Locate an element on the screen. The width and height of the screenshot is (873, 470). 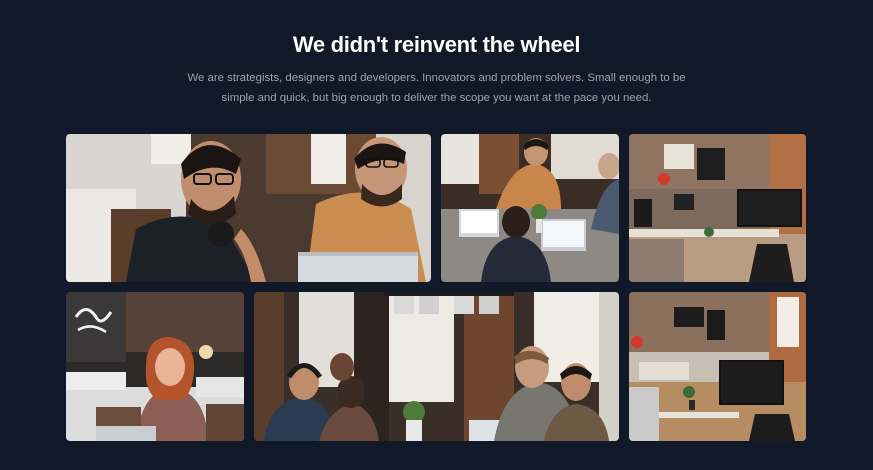
photo-open-office-brick-wall-icon is located at coordinates (717, 366).